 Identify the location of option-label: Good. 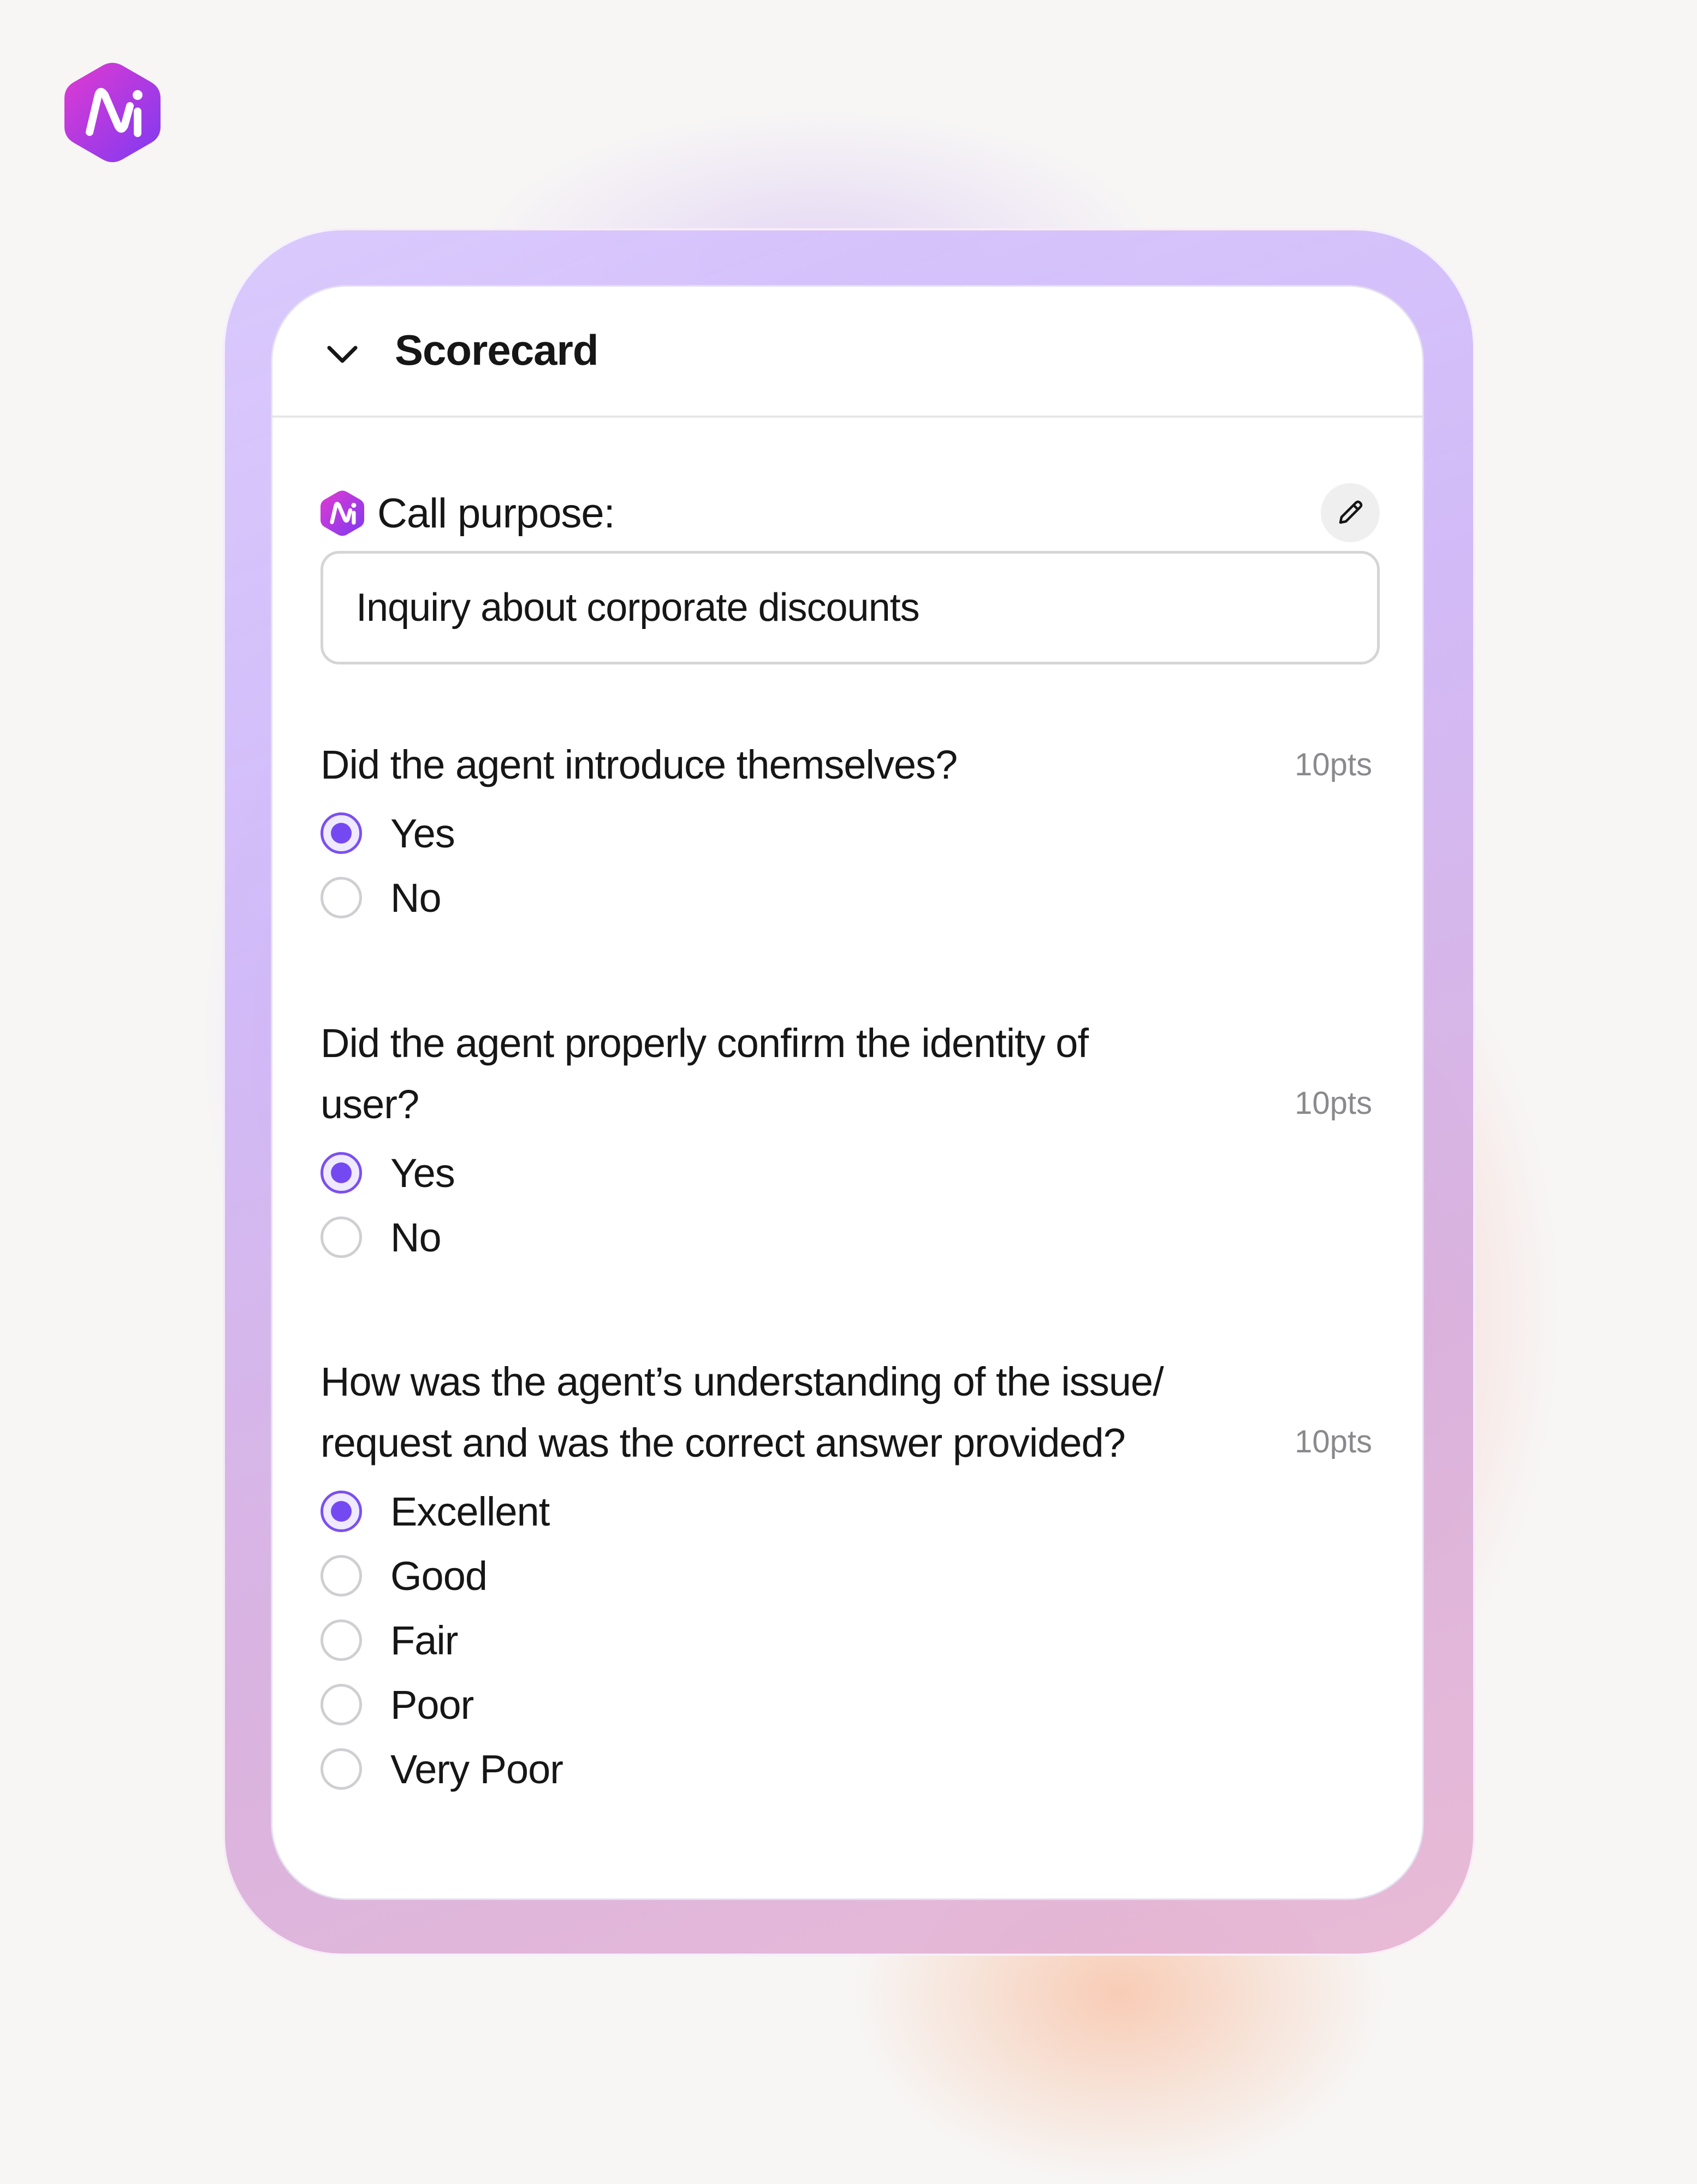
(439, 1576).